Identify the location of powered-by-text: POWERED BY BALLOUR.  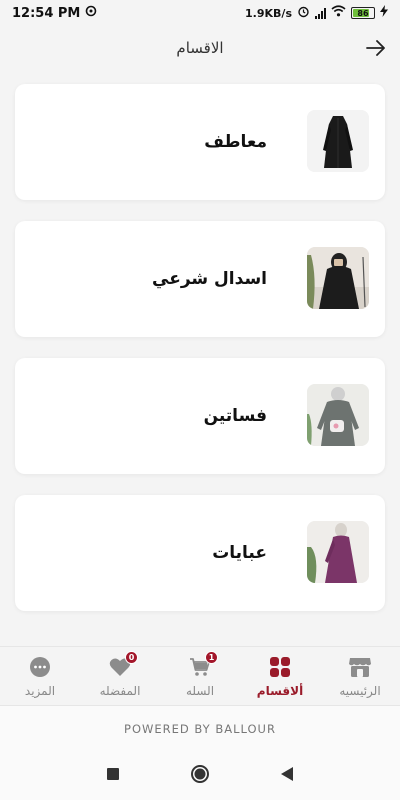
(200, 728).